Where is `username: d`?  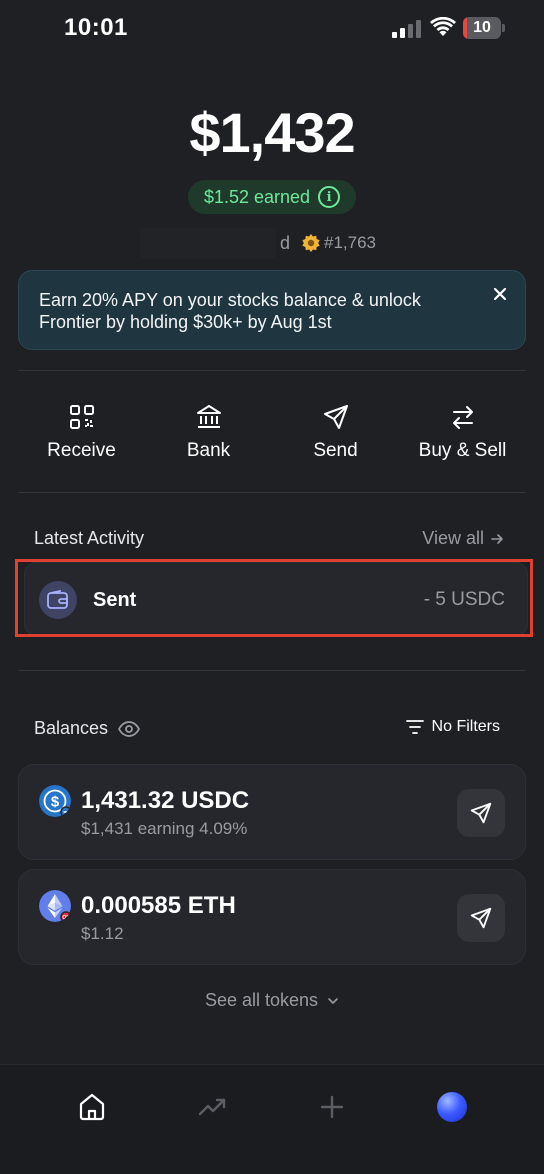
username: d is located at coordinates (285, 242).